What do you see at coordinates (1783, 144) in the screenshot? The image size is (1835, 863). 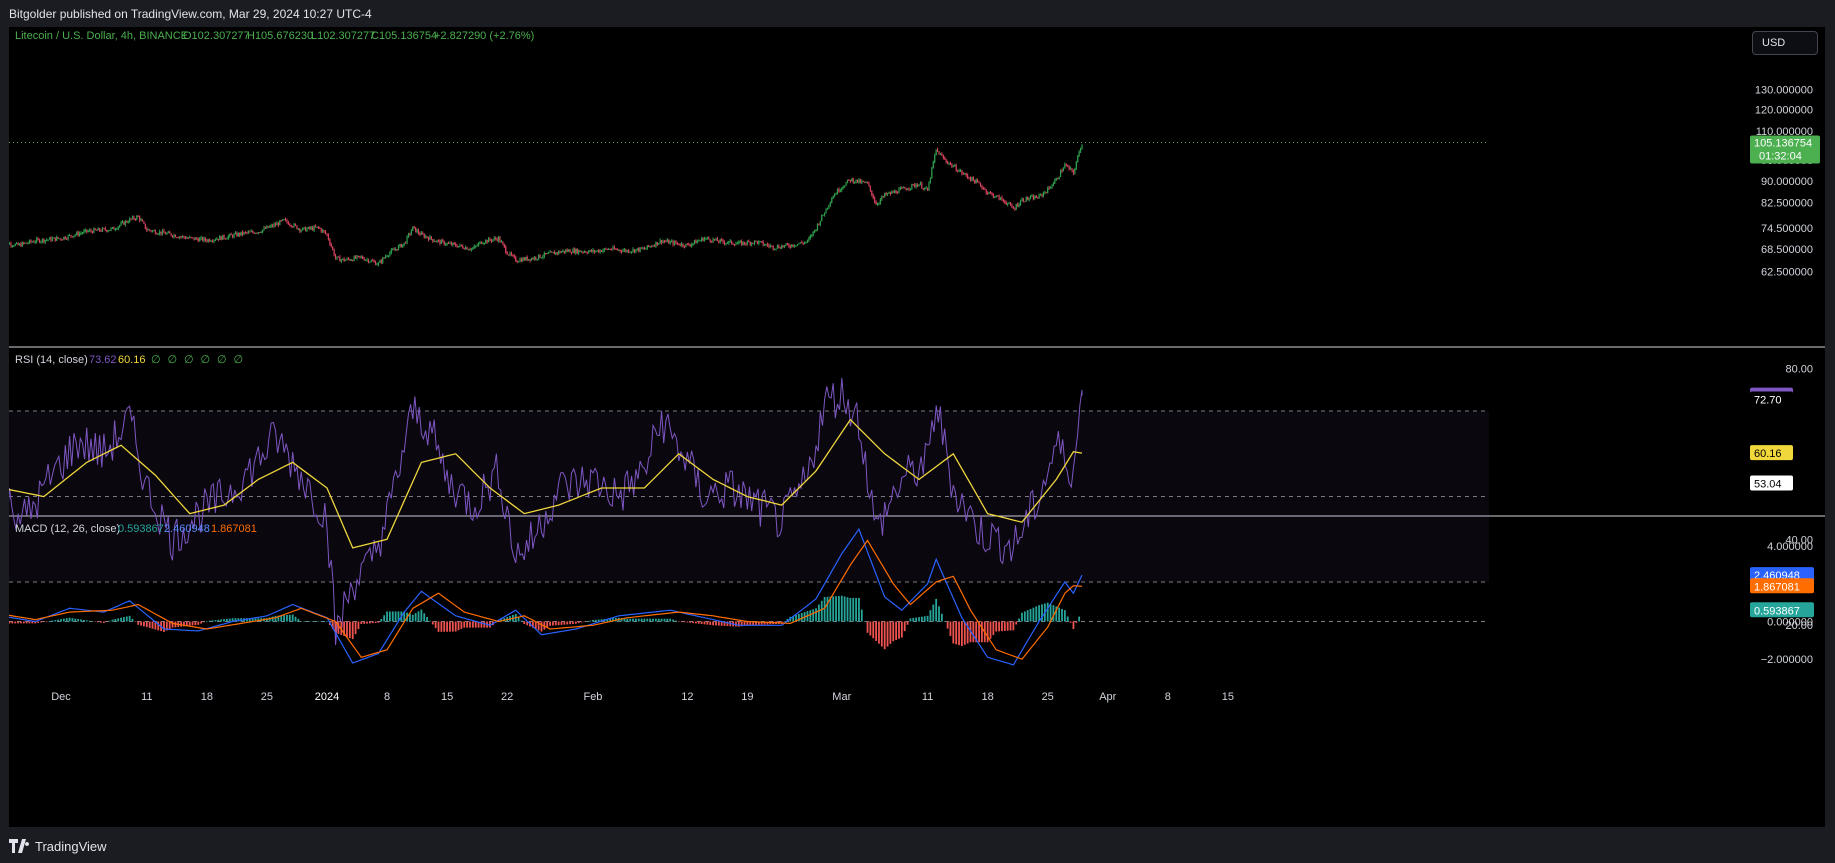 I see `last-price-label: 105.136754` at bounding box center [1783, 144].